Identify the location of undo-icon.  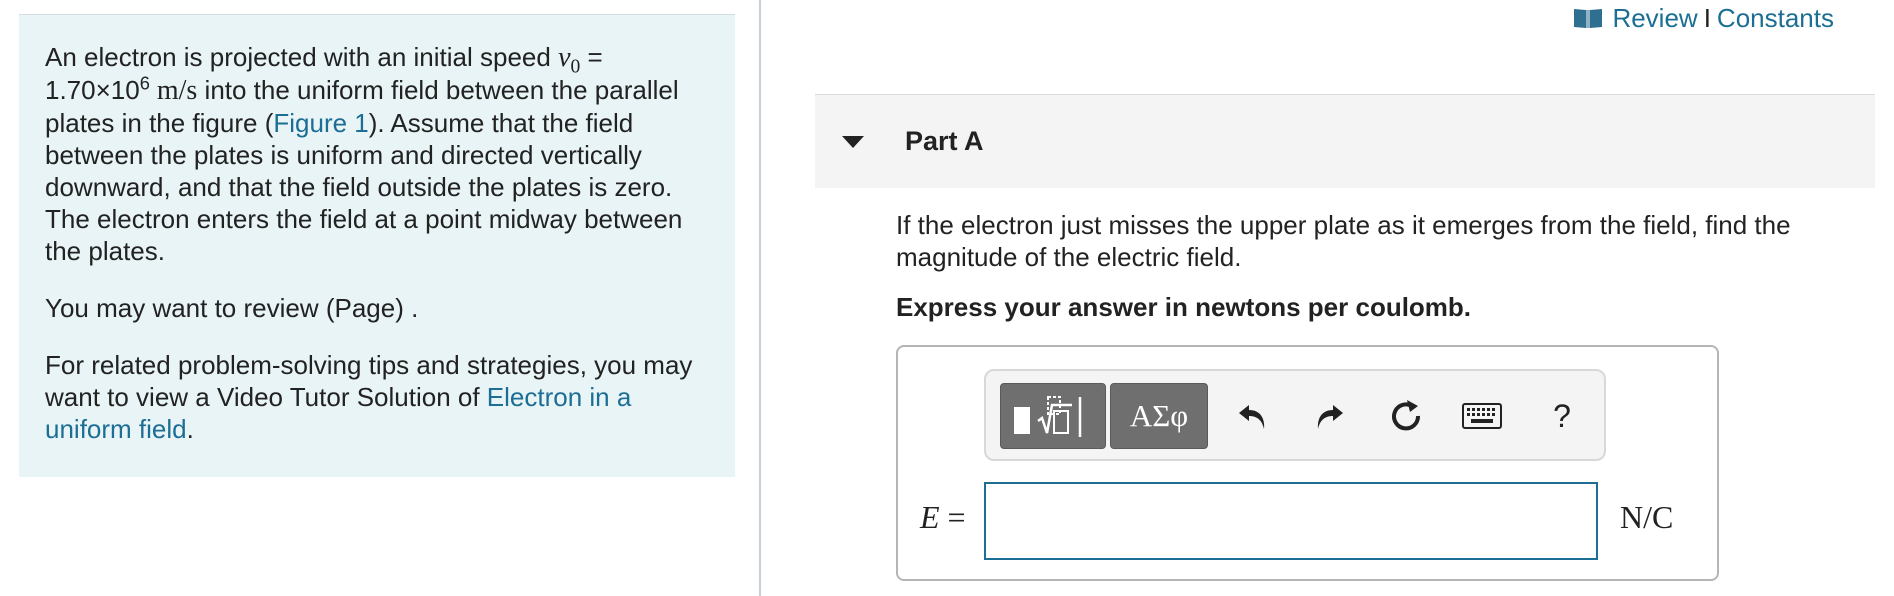
(1252, 417).